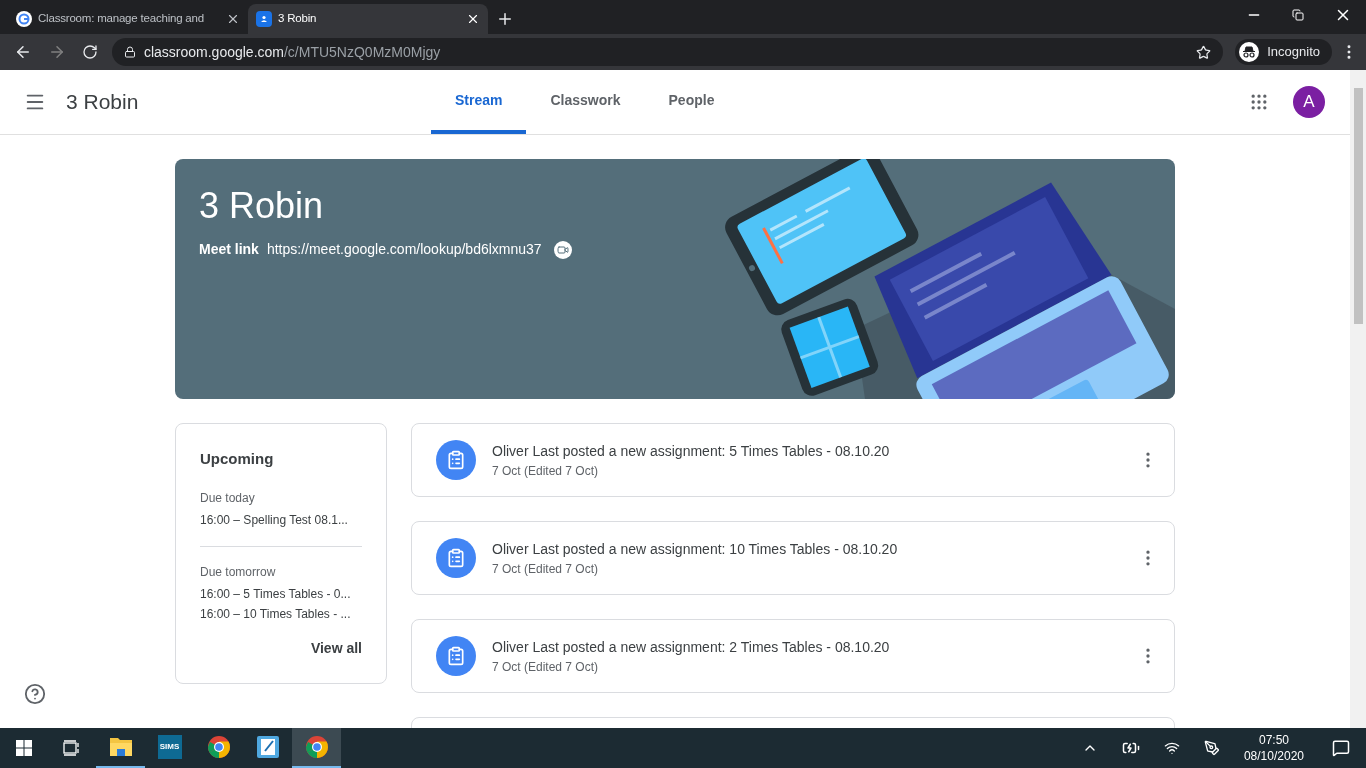 The width and height of the screenshot is (1366, 768). What do you see at coordinates (1358, 399) in the screenshot?
I see `scrollbar` at bounding box center [1358, 399].